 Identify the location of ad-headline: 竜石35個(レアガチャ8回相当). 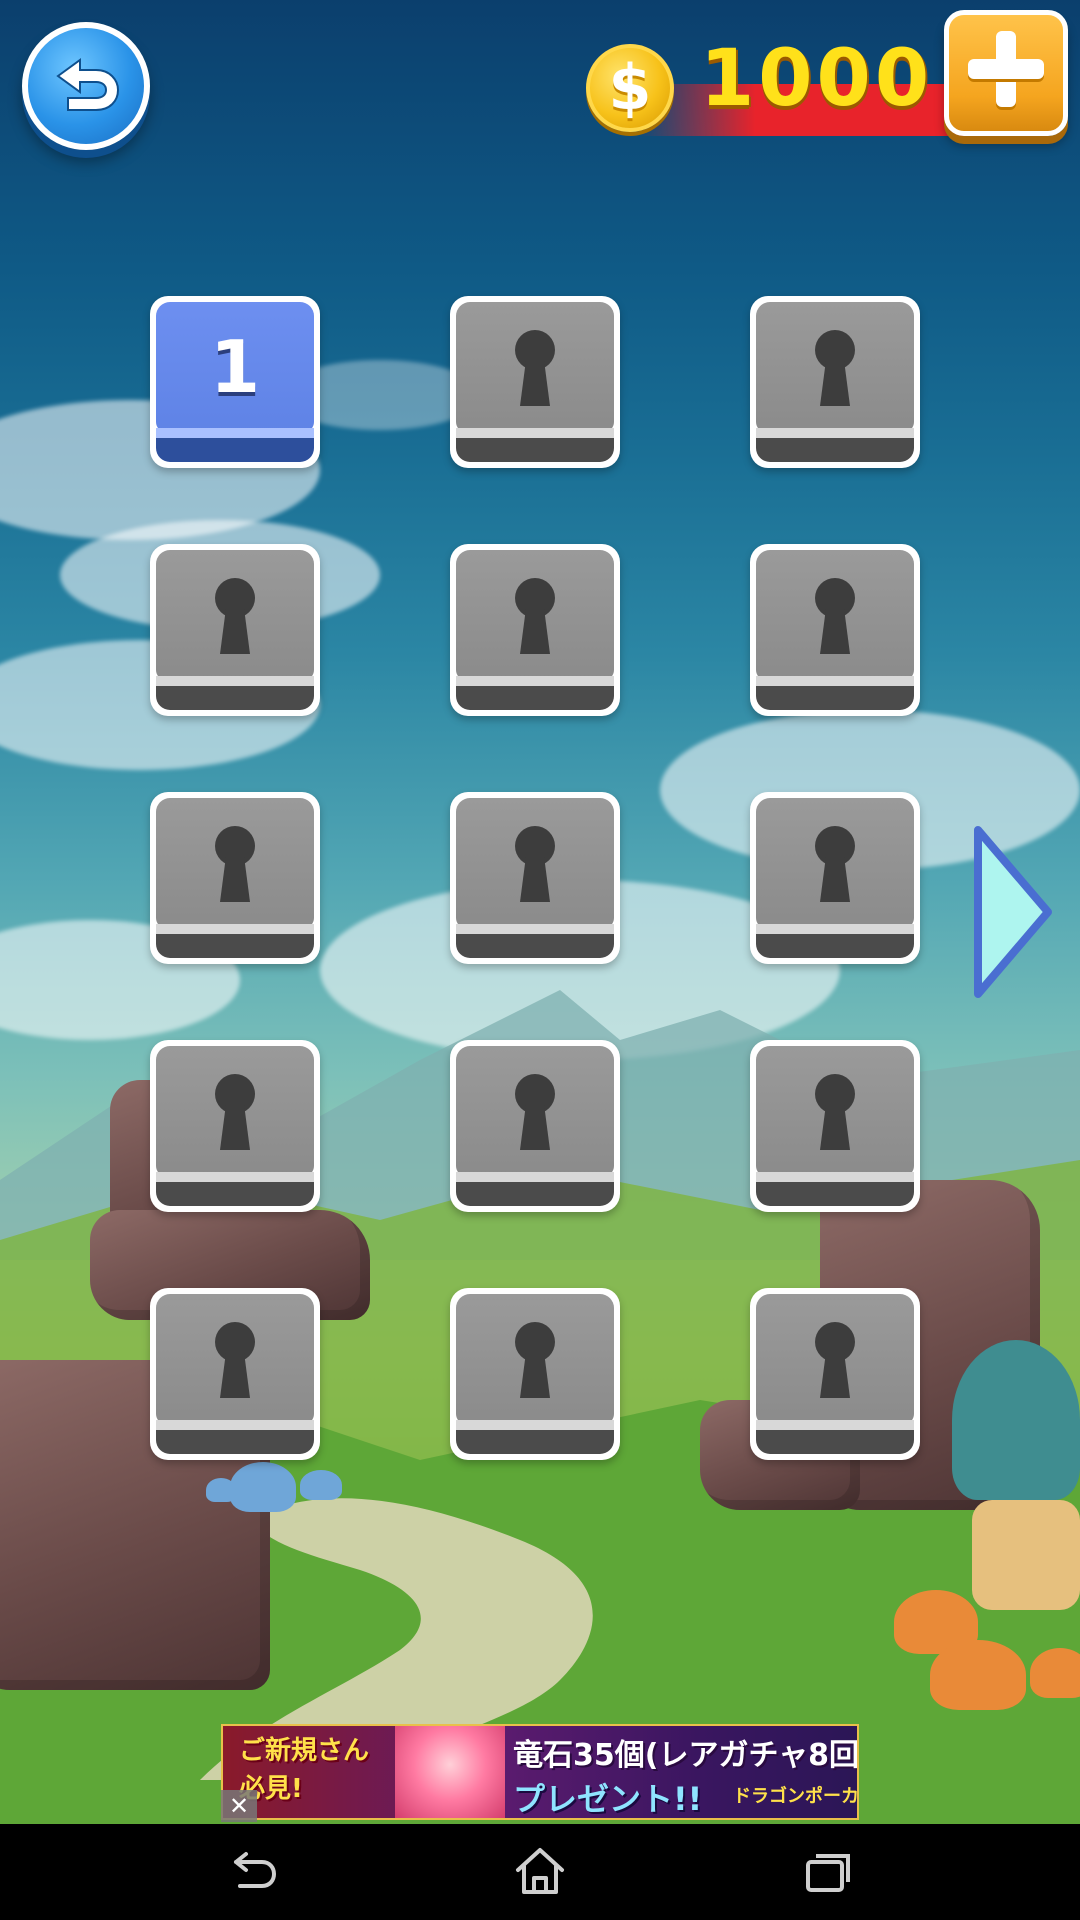
(686, 1755).